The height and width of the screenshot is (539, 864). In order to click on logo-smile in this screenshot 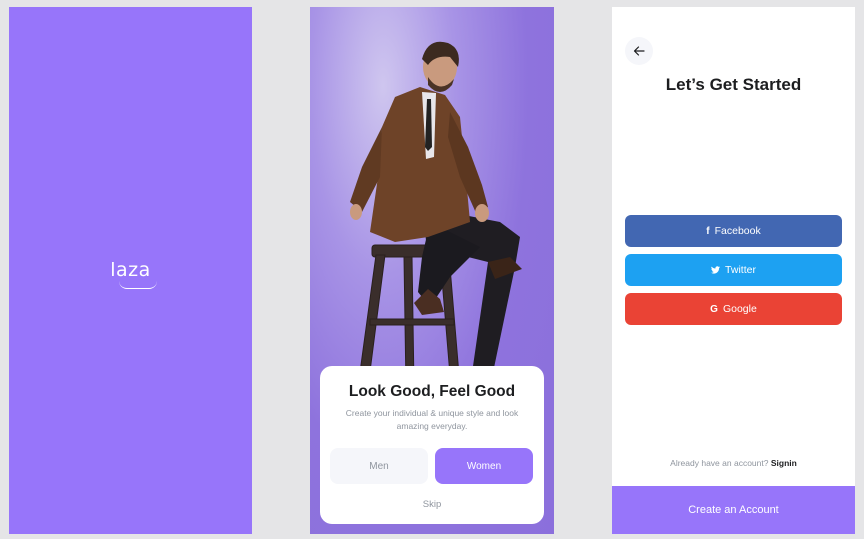, I will do `click(138, 285)`.